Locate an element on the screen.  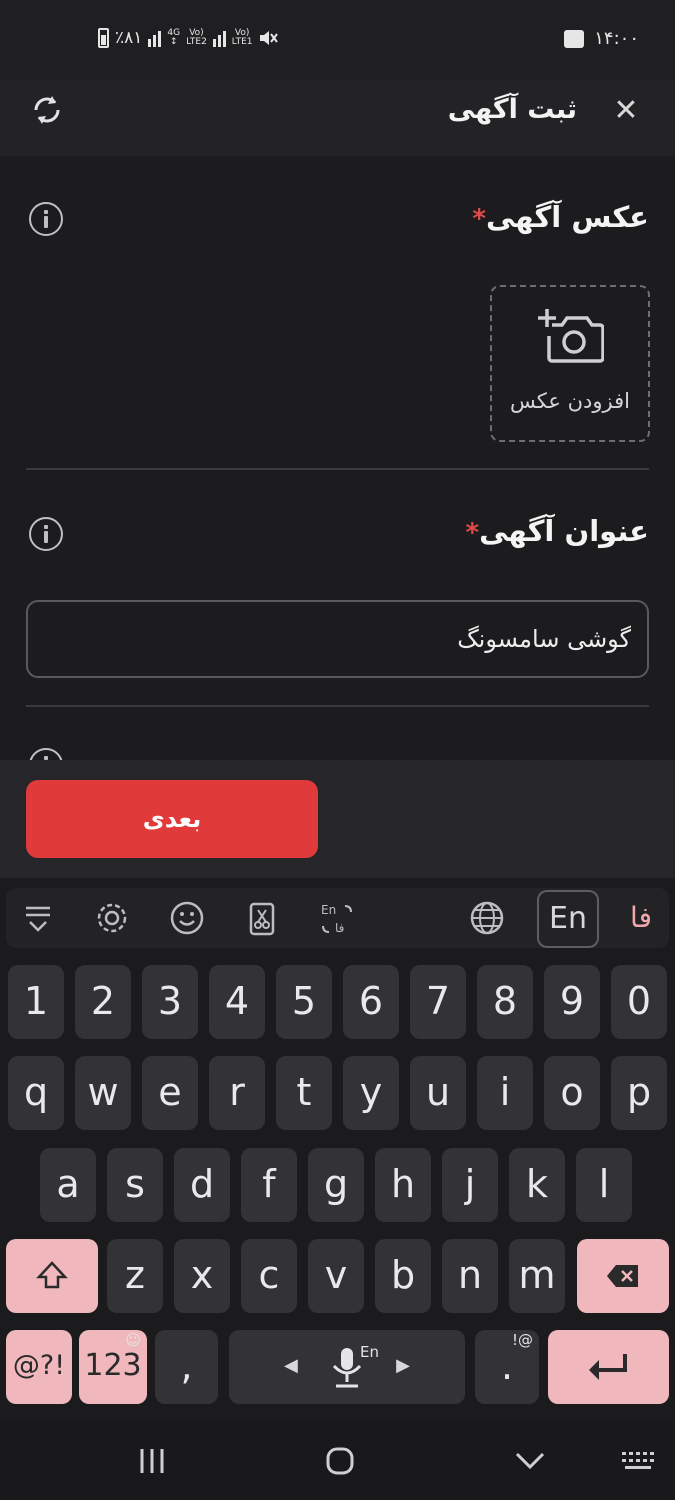
navigation-bar is located at coordinates (337, 1461).